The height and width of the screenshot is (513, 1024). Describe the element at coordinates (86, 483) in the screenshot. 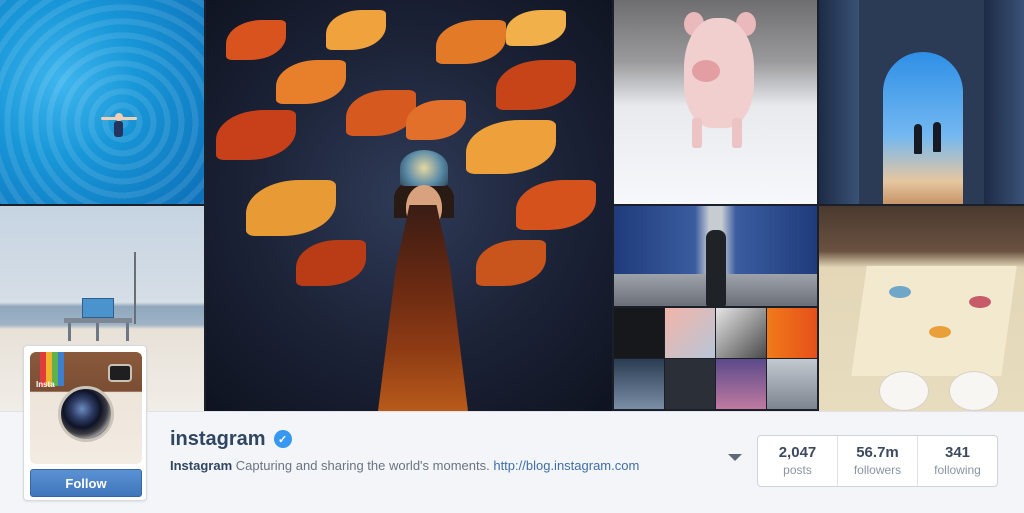

I see `follow-button: Follow` at that location.